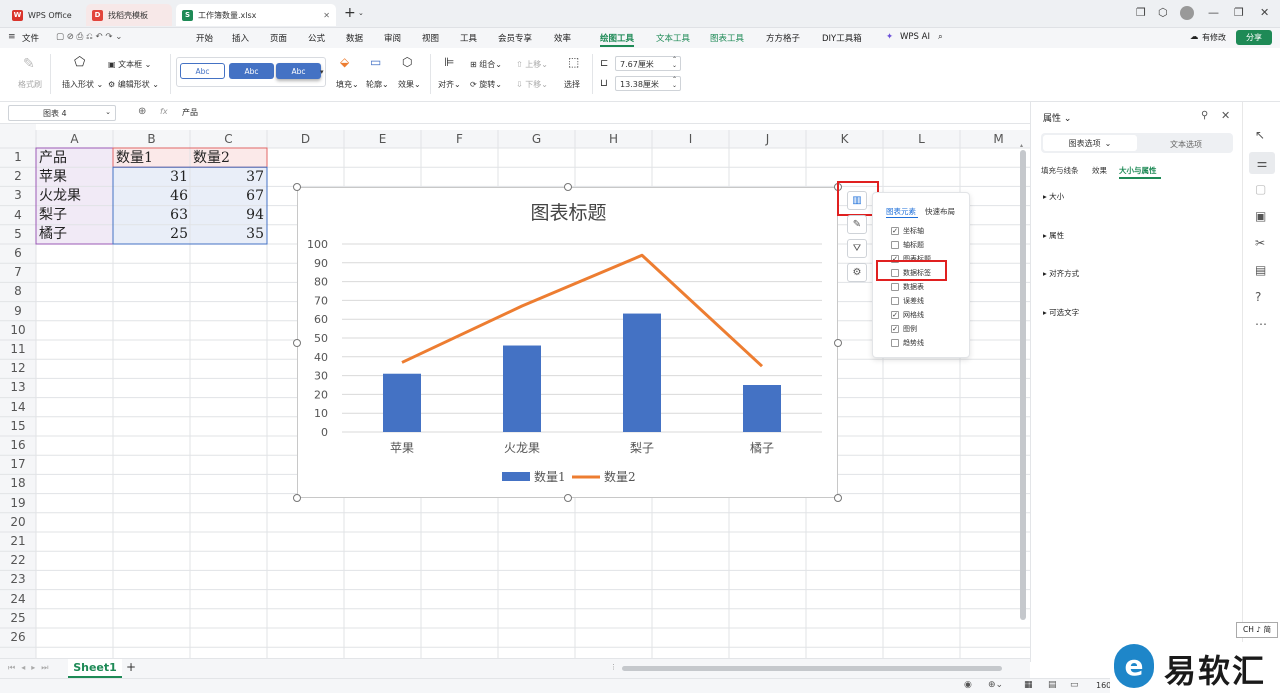 The height and width of the screenshot is (693, 1280). I want to click on panel-title: 属性 ⌄, so click(1057, 117).